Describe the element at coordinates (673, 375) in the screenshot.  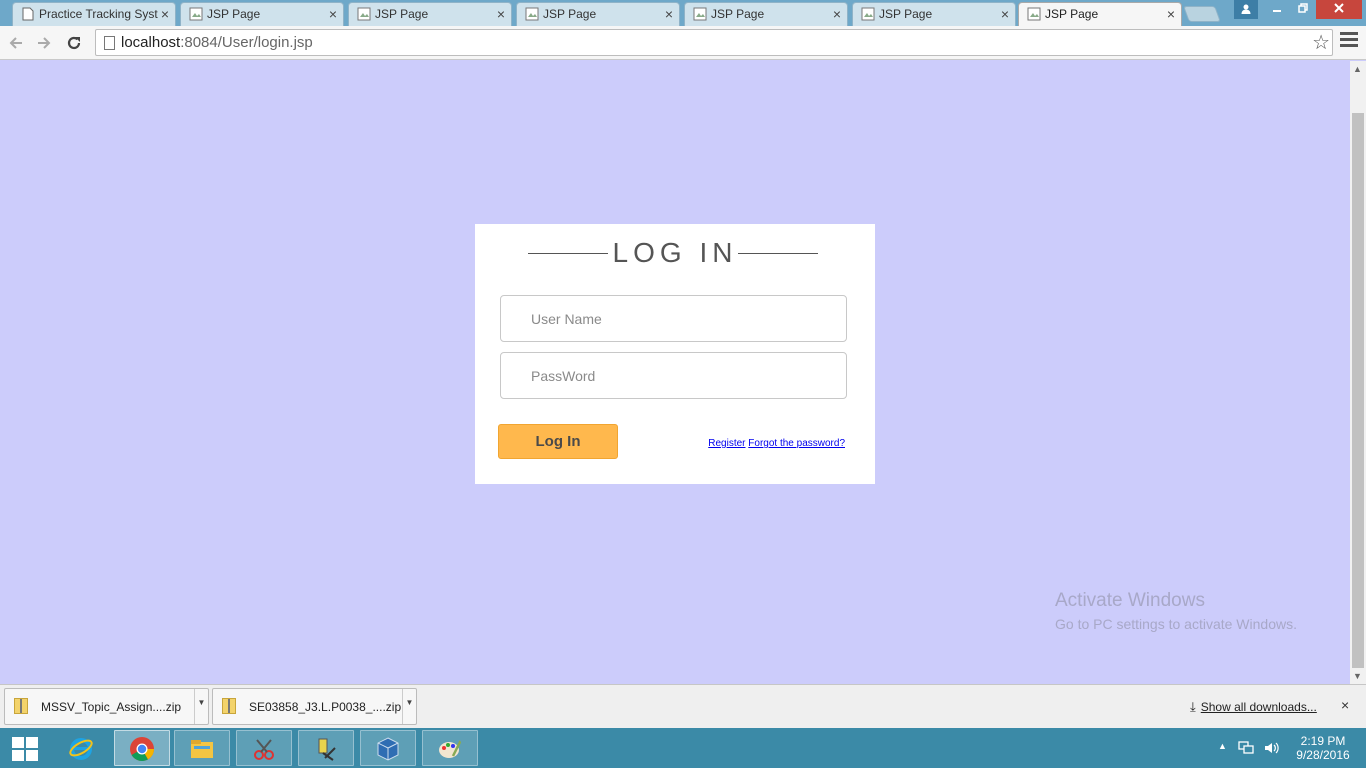
I see `password-input` at that location.